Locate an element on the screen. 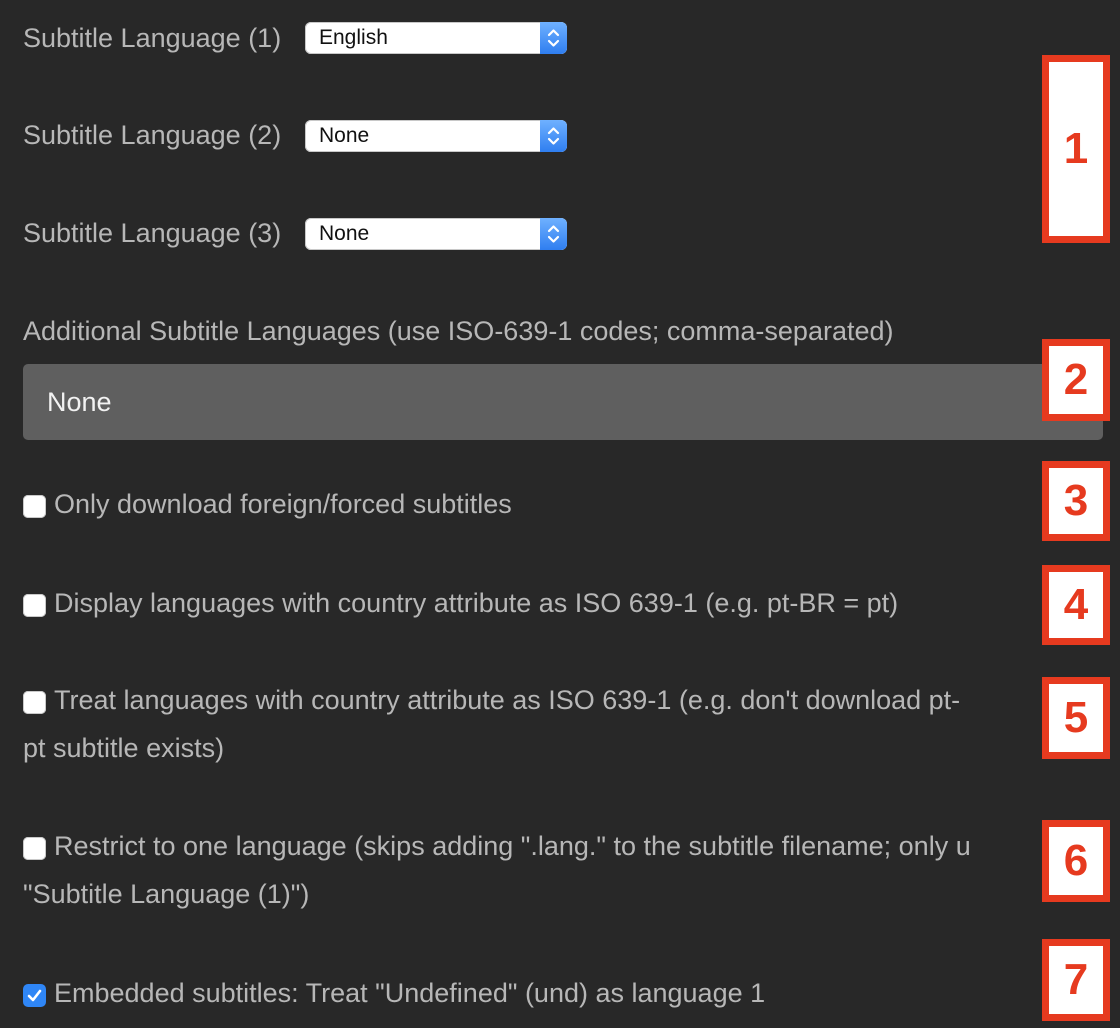 The width and height of the screenshot is (1120, 1028). subtitle-language-2-value: None is located at coordinates (344, 135).